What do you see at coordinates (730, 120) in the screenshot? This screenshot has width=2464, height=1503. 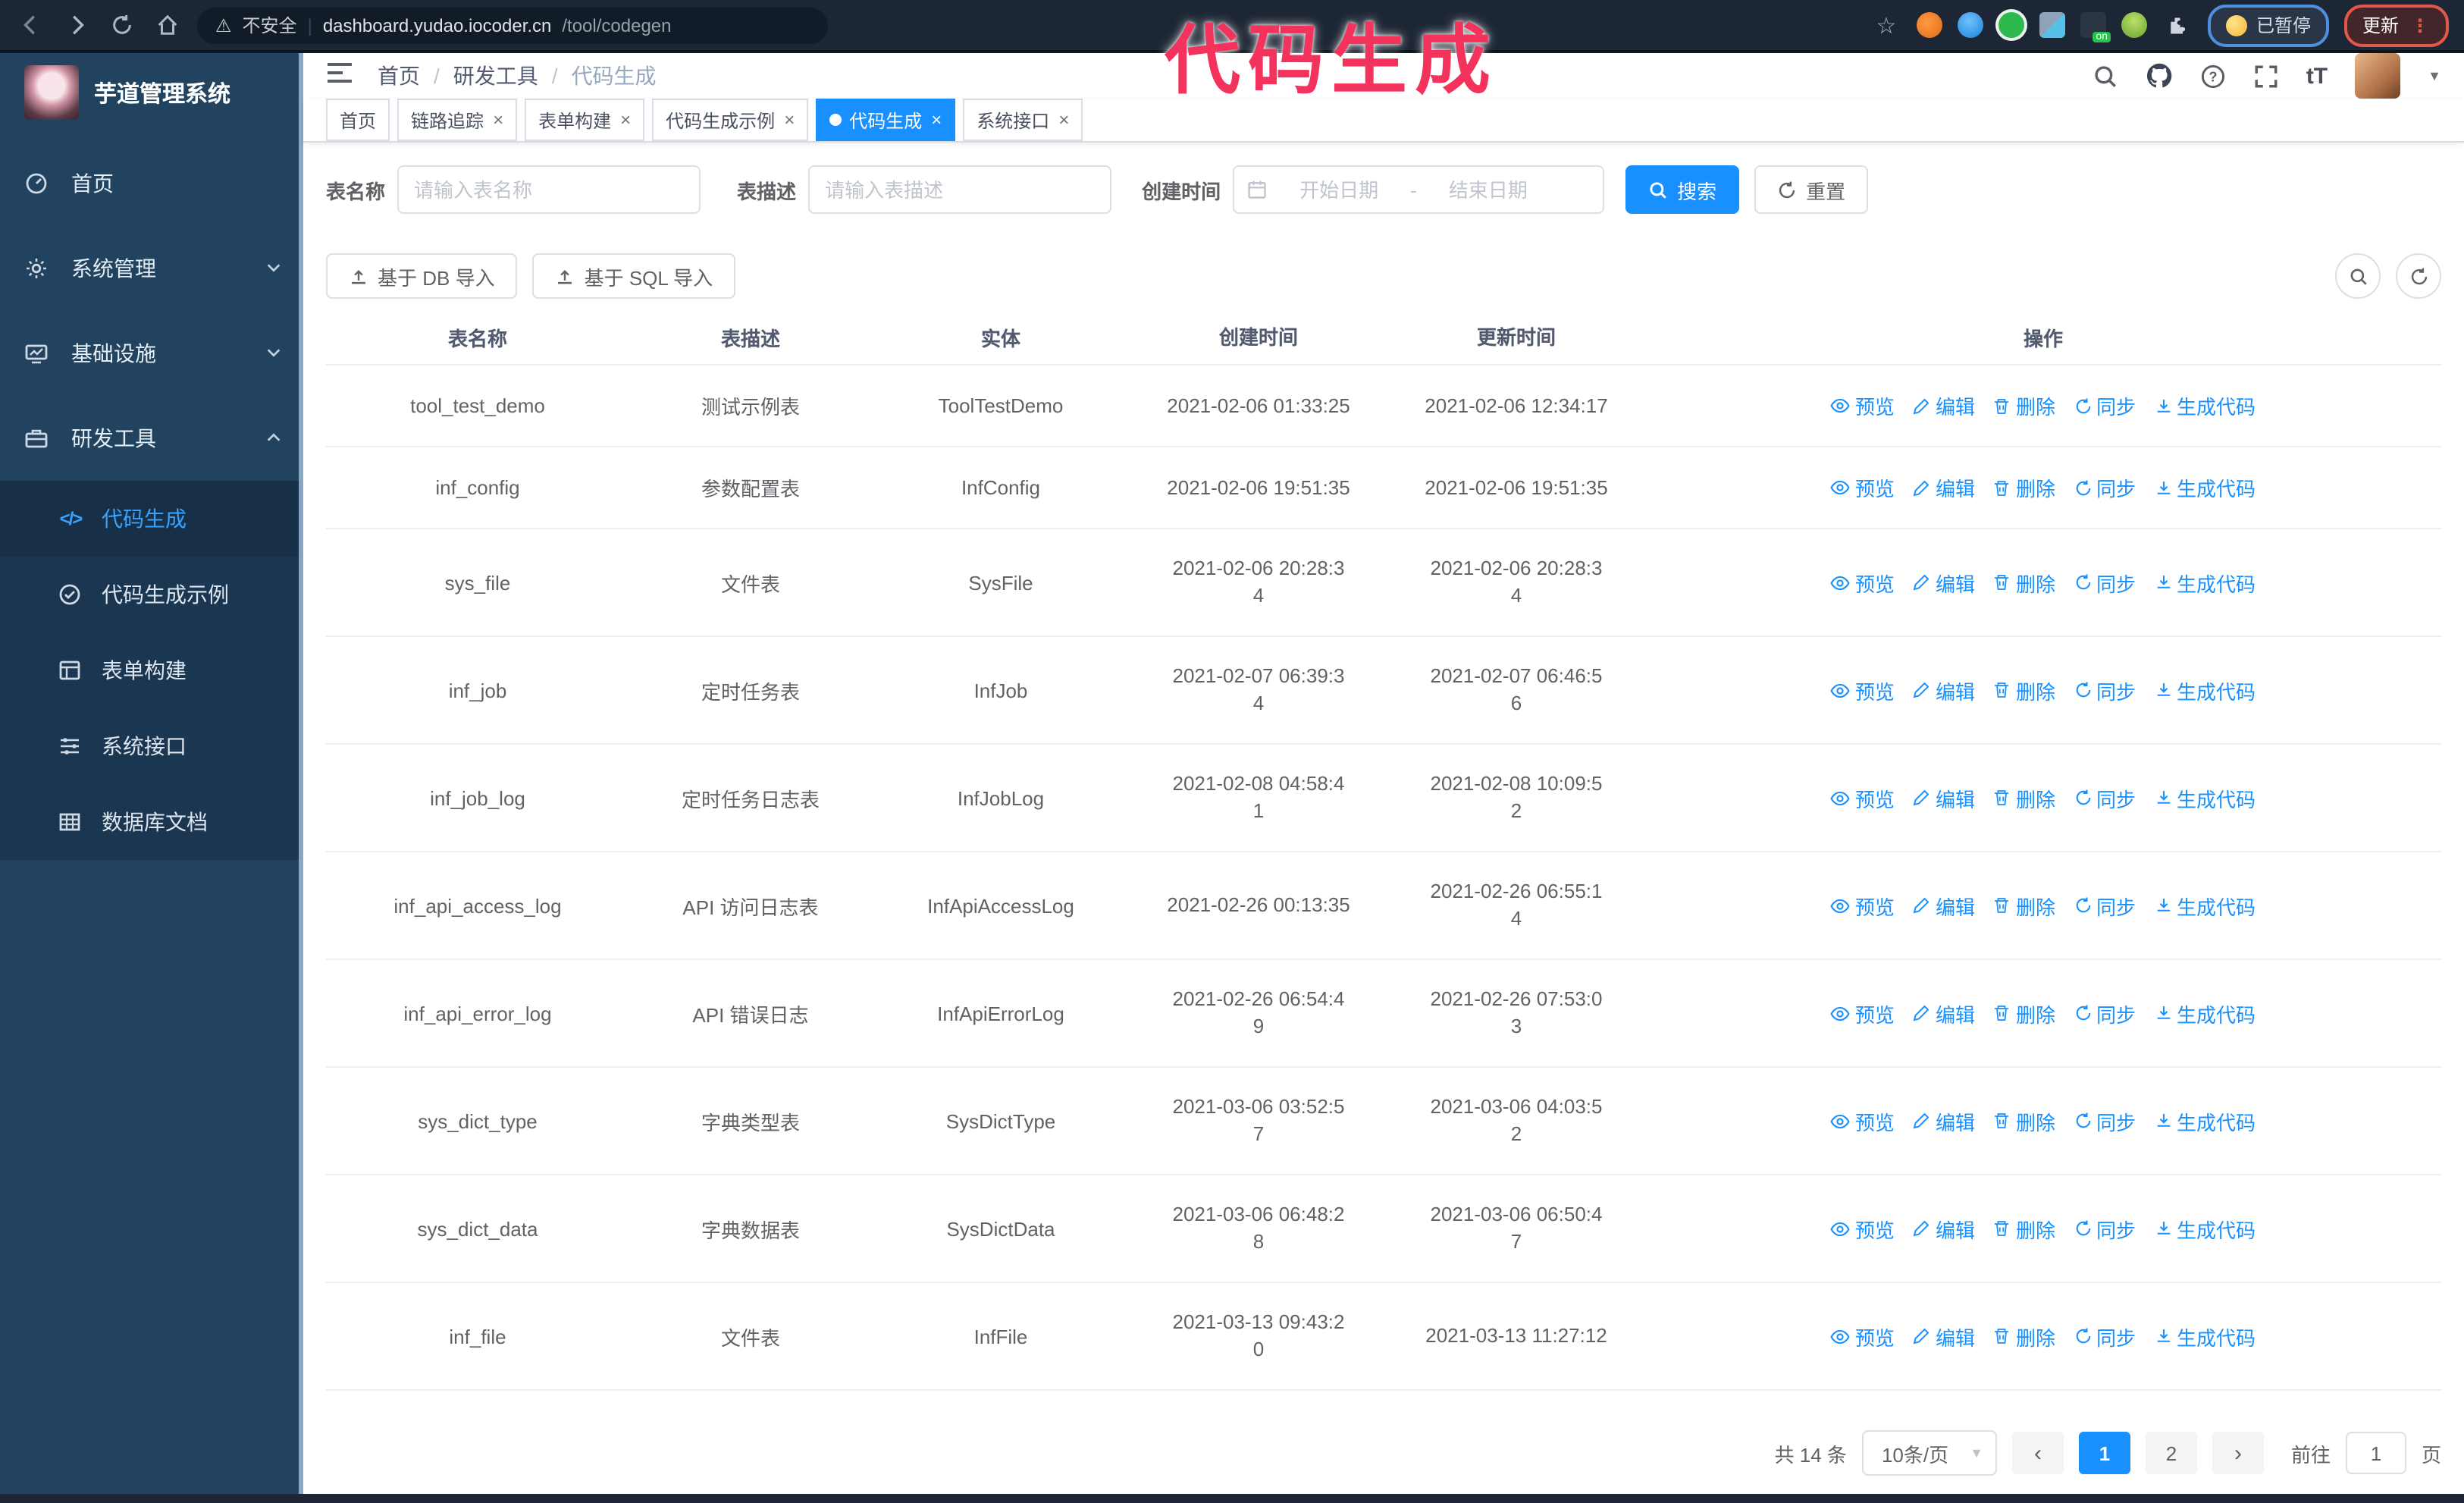 I see `tab-codegen-example: 代码生成示例 ×` at bounding box center [730, 120].